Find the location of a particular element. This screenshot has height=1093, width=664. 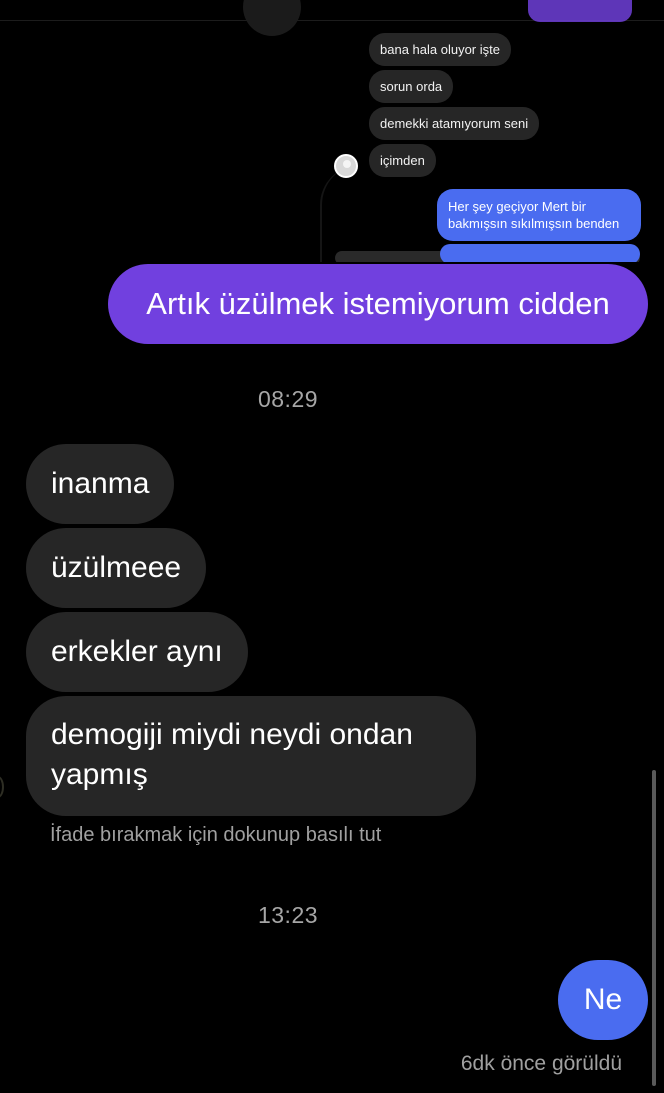

avatar-edge is located at coordinates (2, 787).